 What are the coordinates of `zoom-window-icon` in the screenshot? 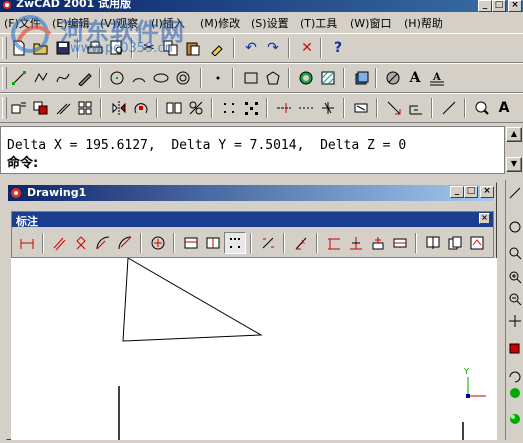 It's located at (515, 253).